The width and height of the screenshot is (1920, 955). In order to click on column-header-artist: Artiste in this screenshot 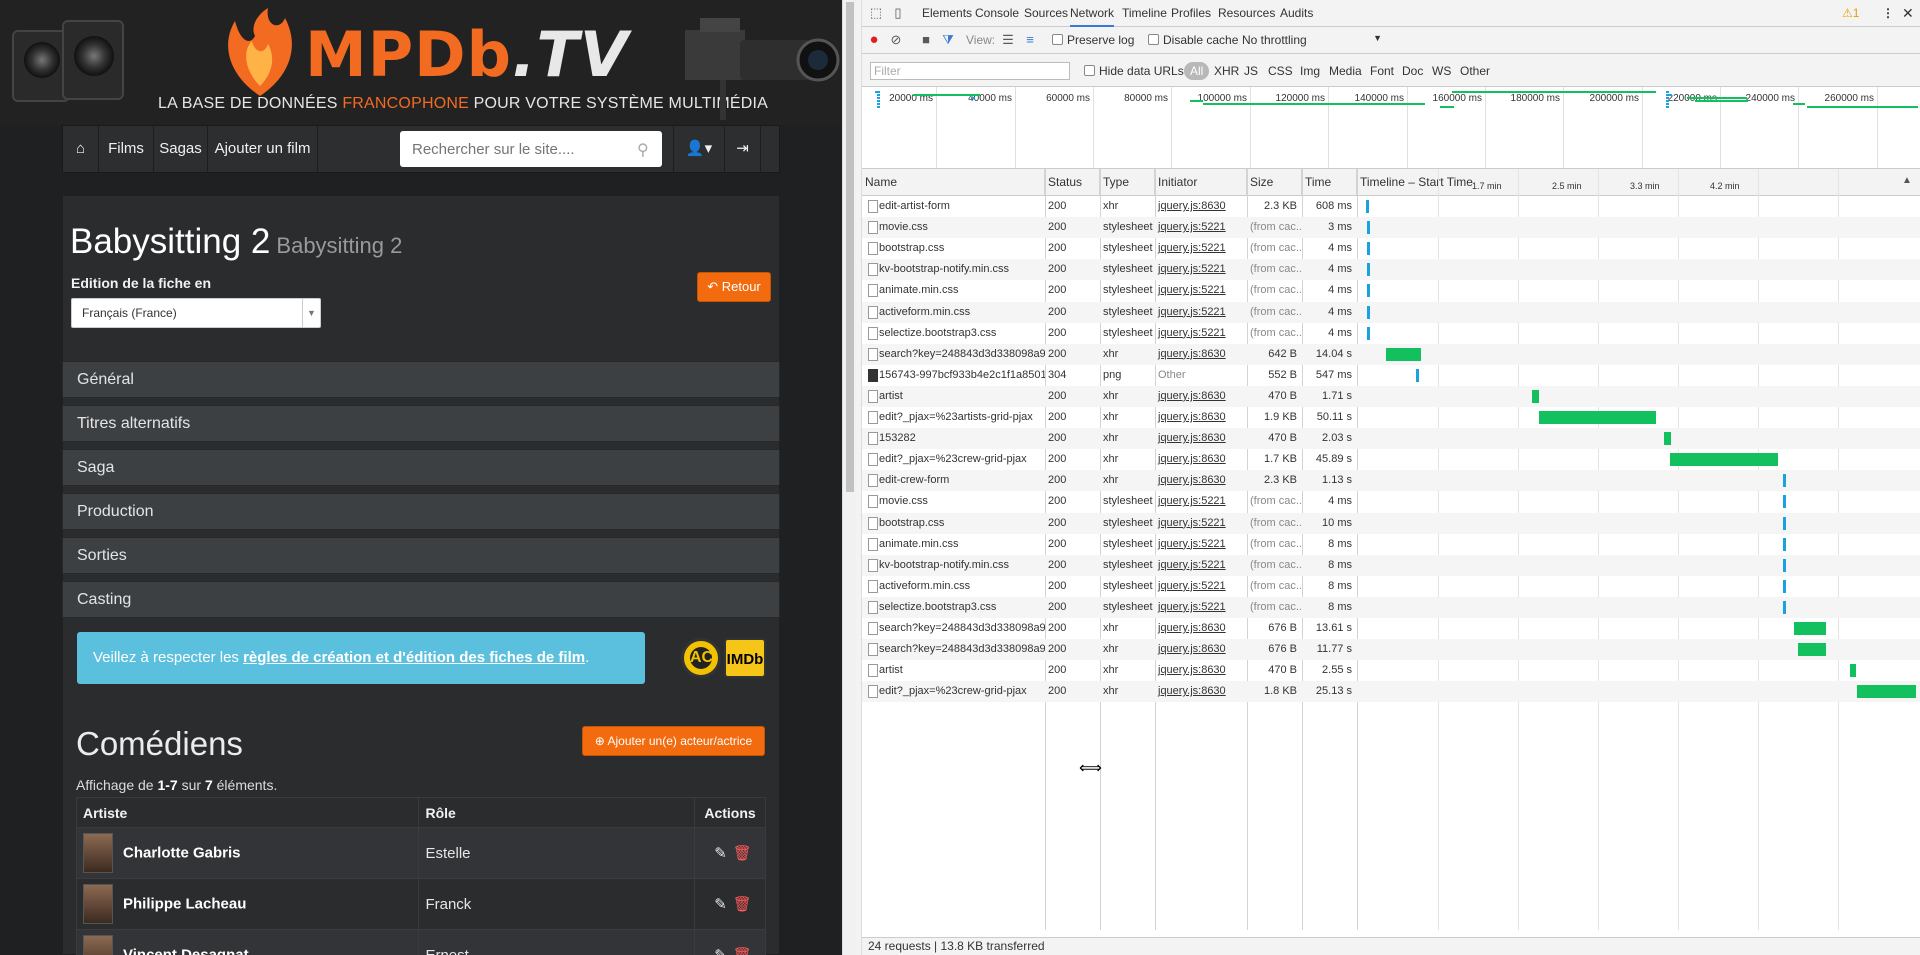, I will do `click(247, 812)`.